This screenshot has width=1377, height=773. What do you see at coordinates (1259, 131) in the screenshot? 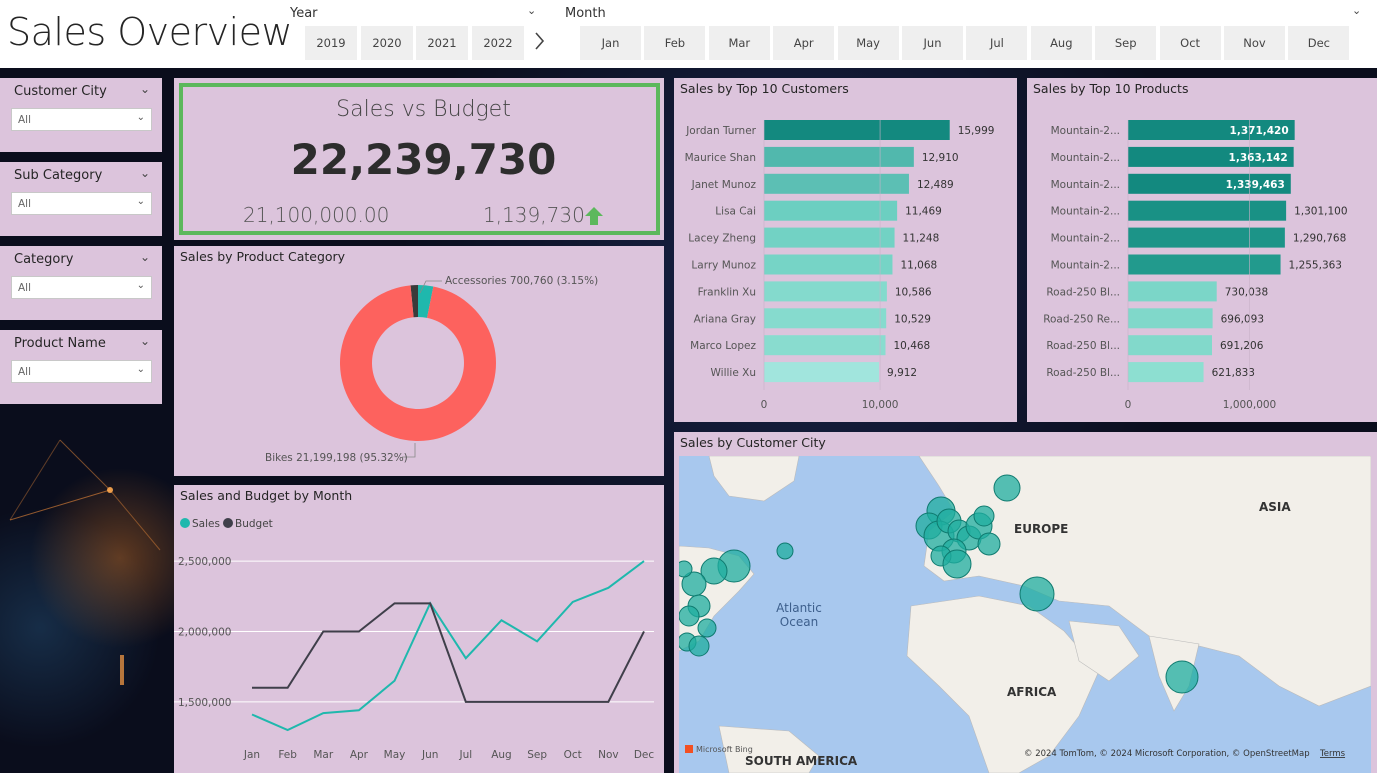
I see `bar-value-label: 1,371,420` at bounding box center [1259, 131].